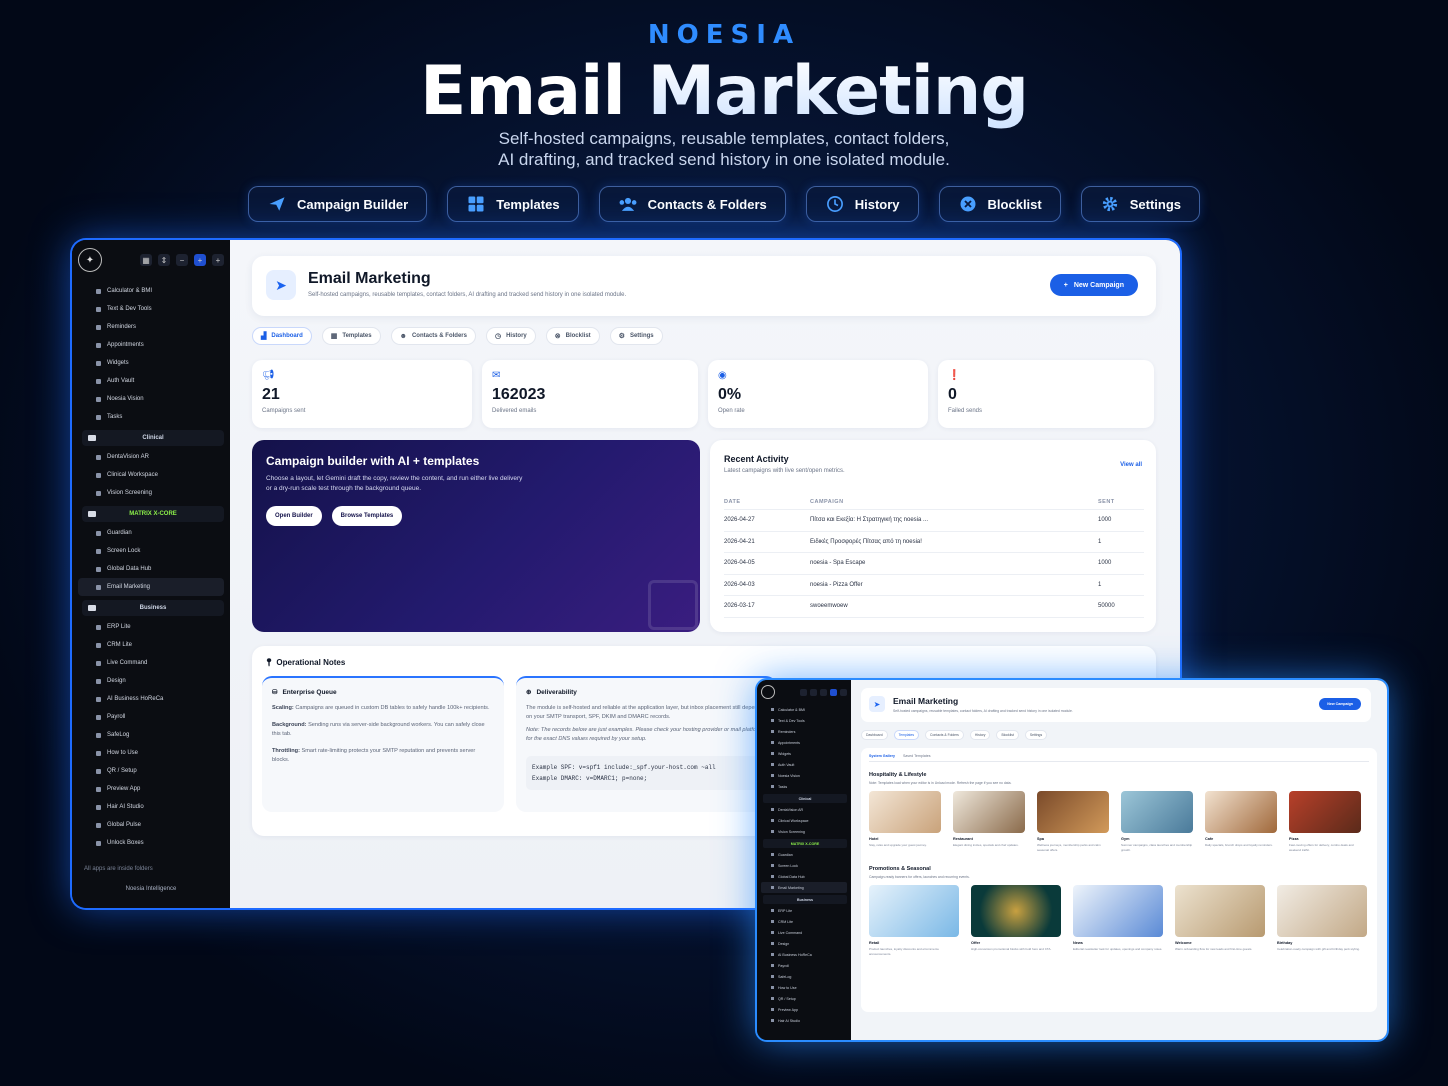  Describe the element at coordinates (843, 692) in the screenshot. I see `plus-icon` at that location.